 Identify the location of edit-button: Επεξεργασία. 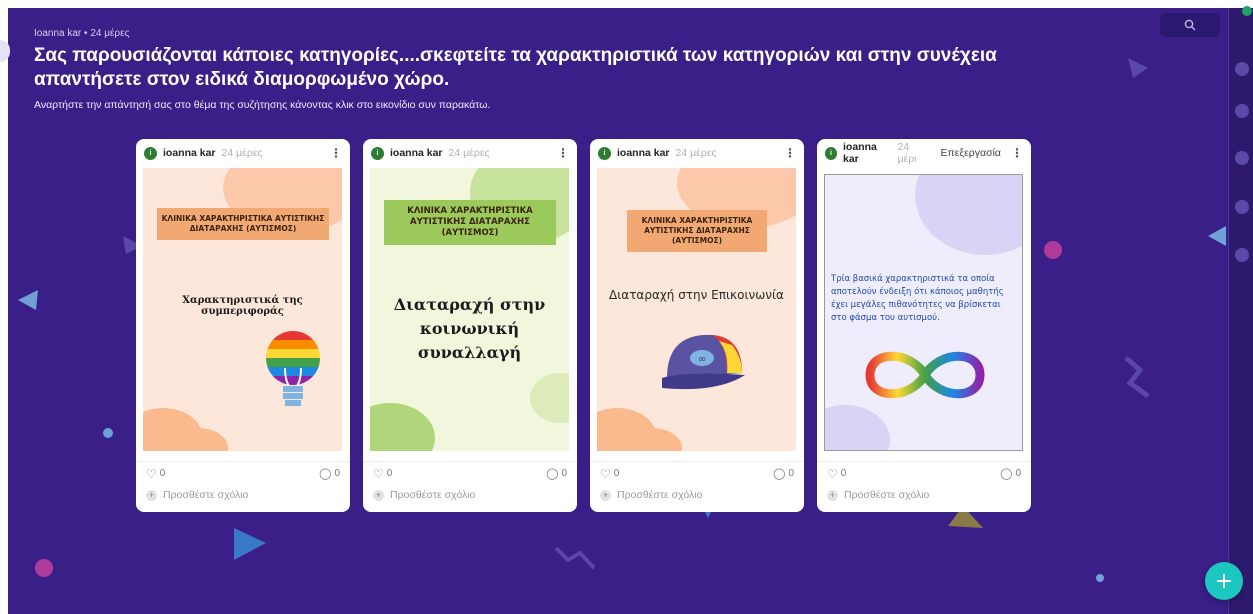
(971, 153).